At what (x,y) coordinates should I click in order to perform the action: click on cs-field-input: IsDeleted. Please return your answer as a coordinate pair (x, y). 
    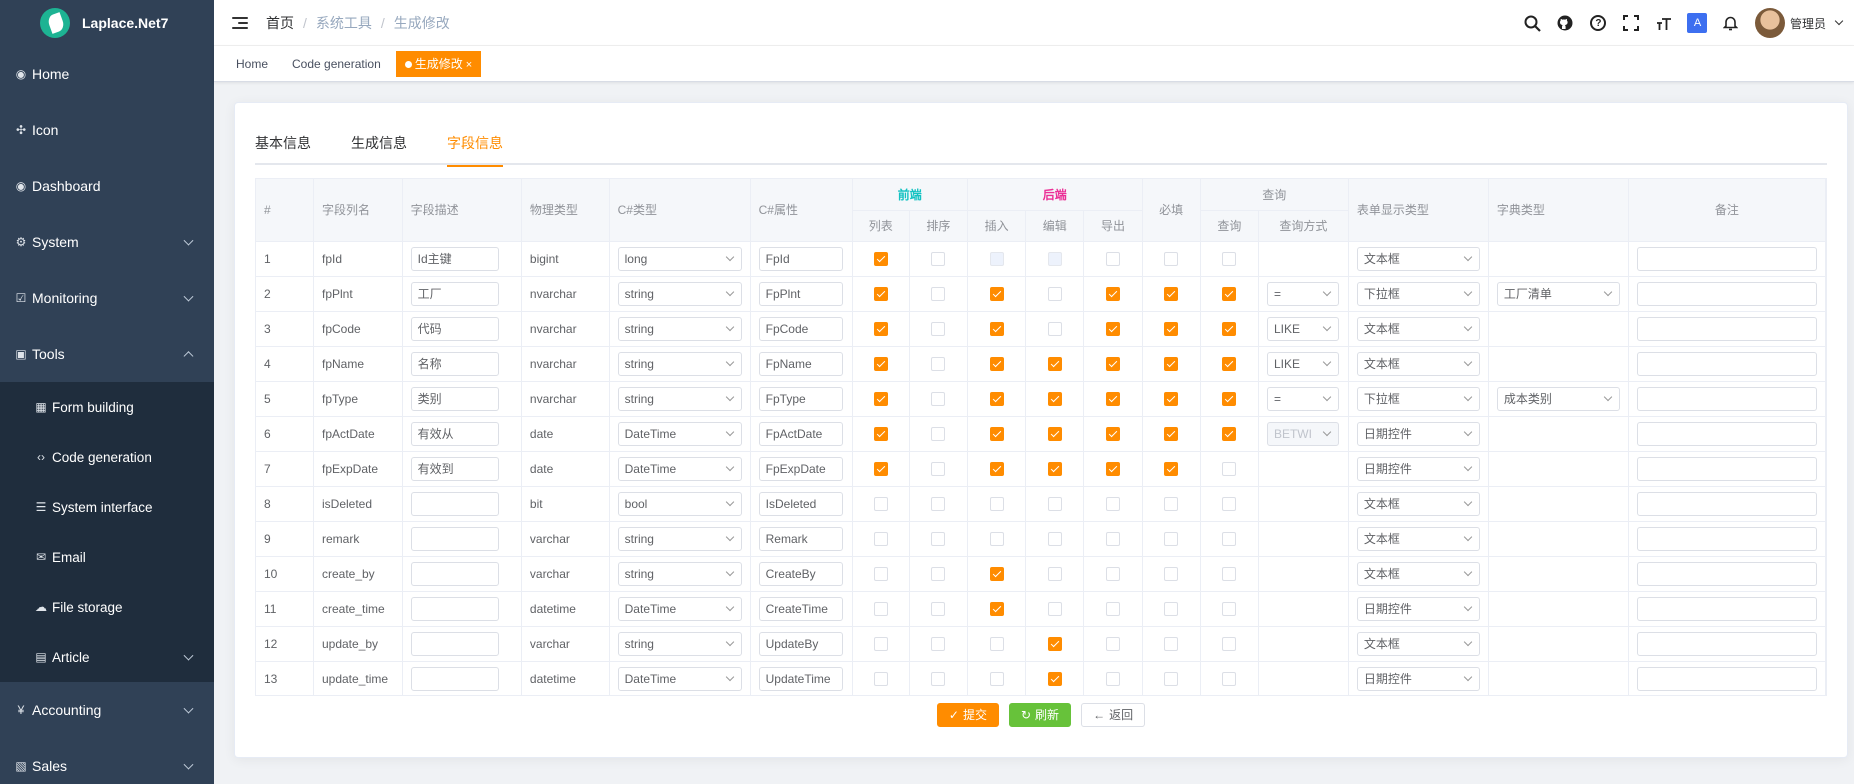
    Looking at the image, I should click on (800, 503).